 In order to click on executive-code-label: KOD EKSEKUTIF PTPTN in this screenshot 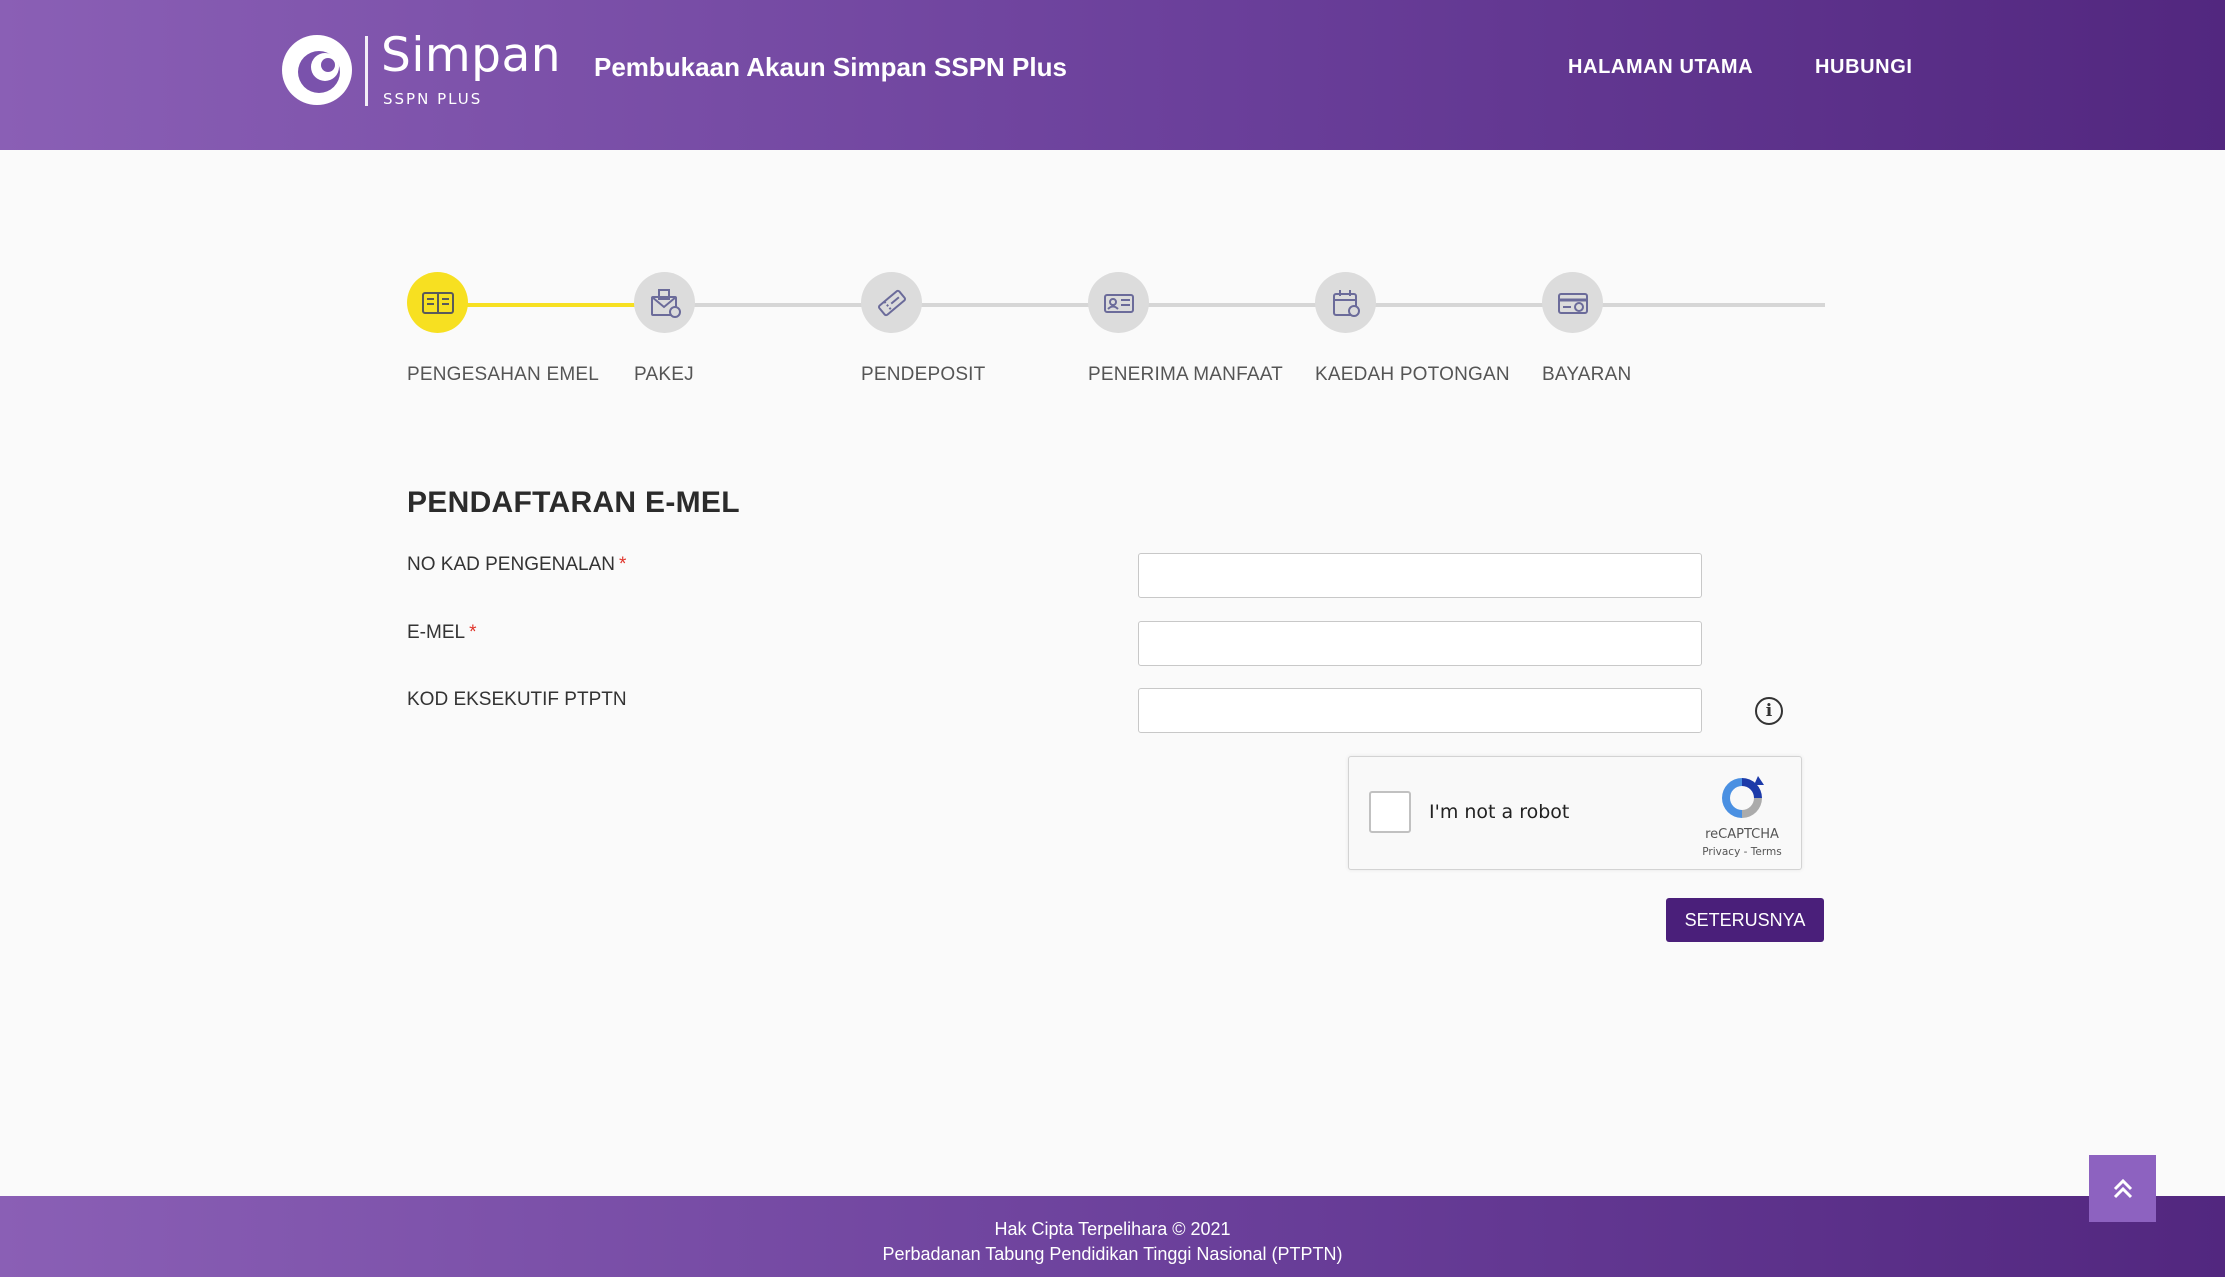, I will do `click(517, 700)`.